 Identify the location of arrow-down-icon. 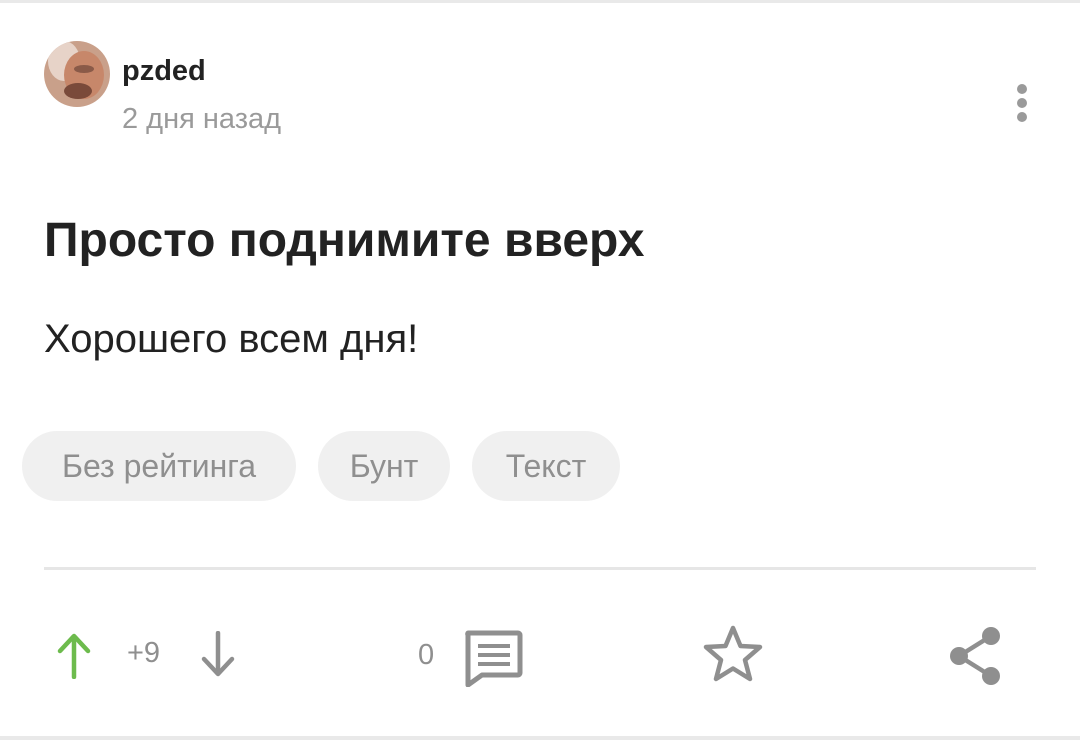
(218, 654).